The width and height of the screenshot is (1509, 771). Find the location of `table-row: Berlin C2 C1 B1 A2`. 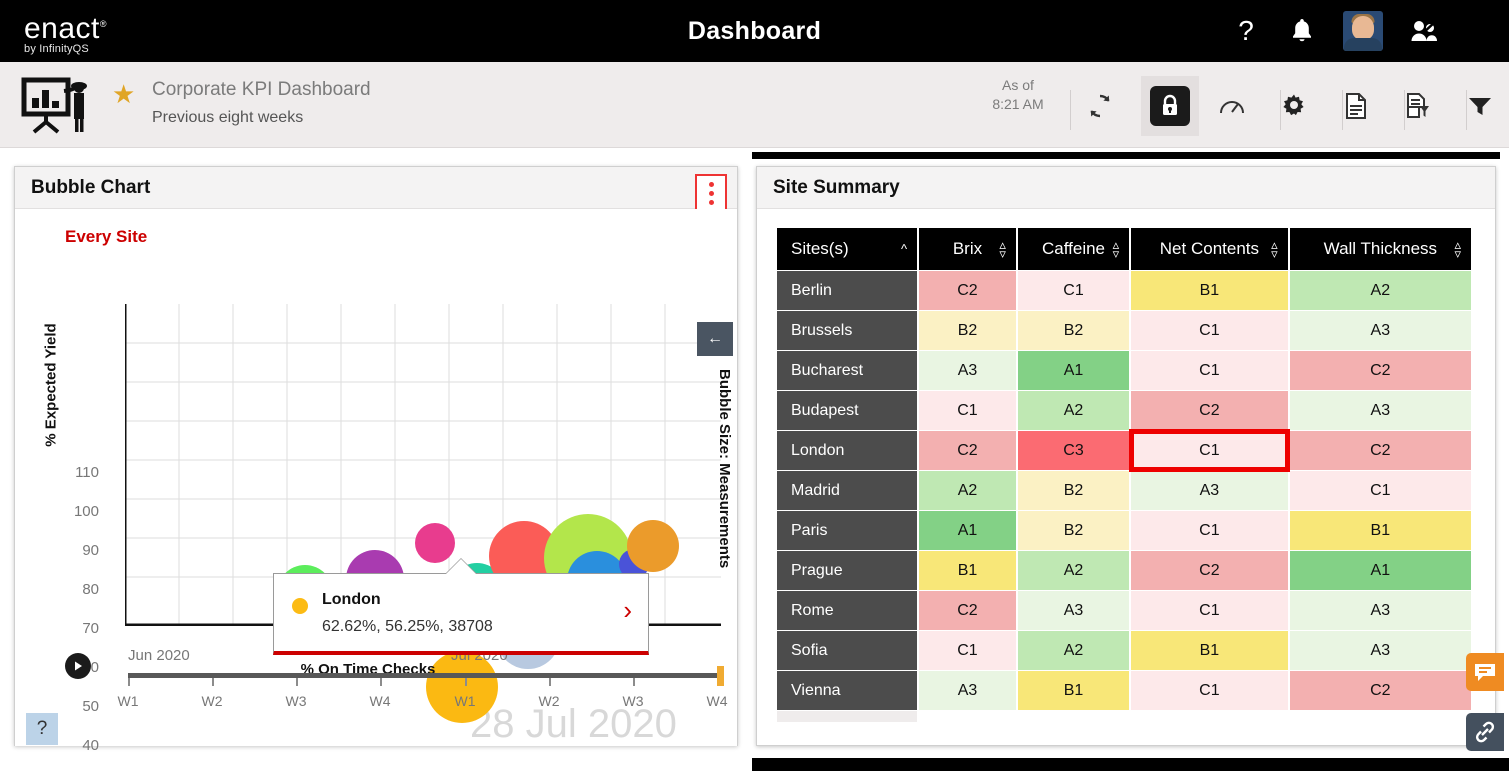

table-row: Berlin C2 C1 B1 A2 is located at coordinates (1124, 290).